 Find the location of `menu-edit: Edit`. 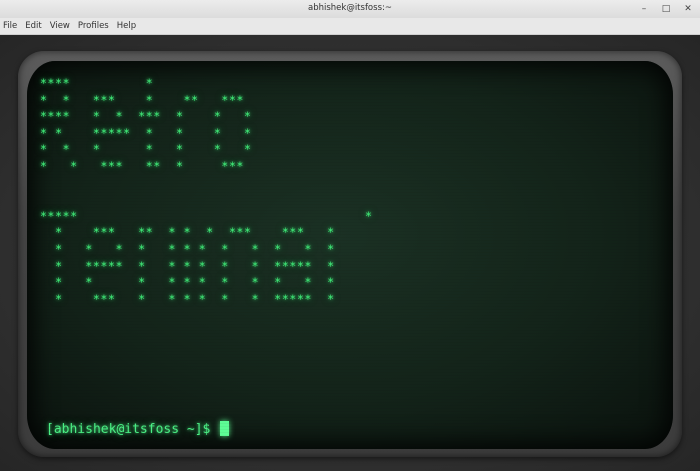

menu-edit: Edit is located at coordinates (33, 26).